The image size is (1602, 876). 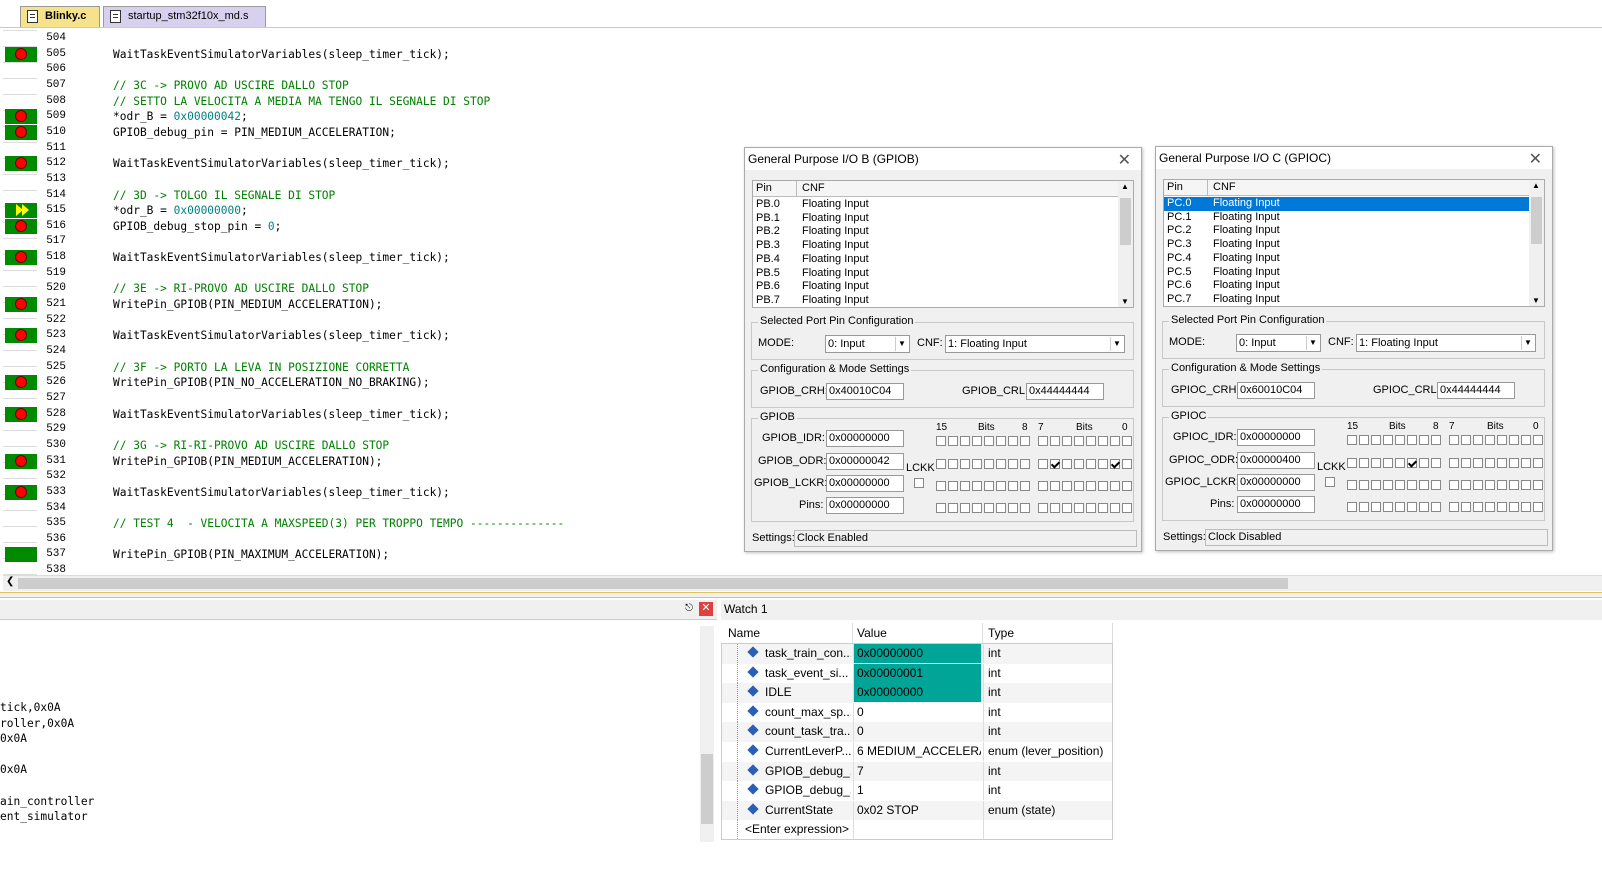 I want to click on odr-field: 0x00000400, so click(x=1276, y=460).